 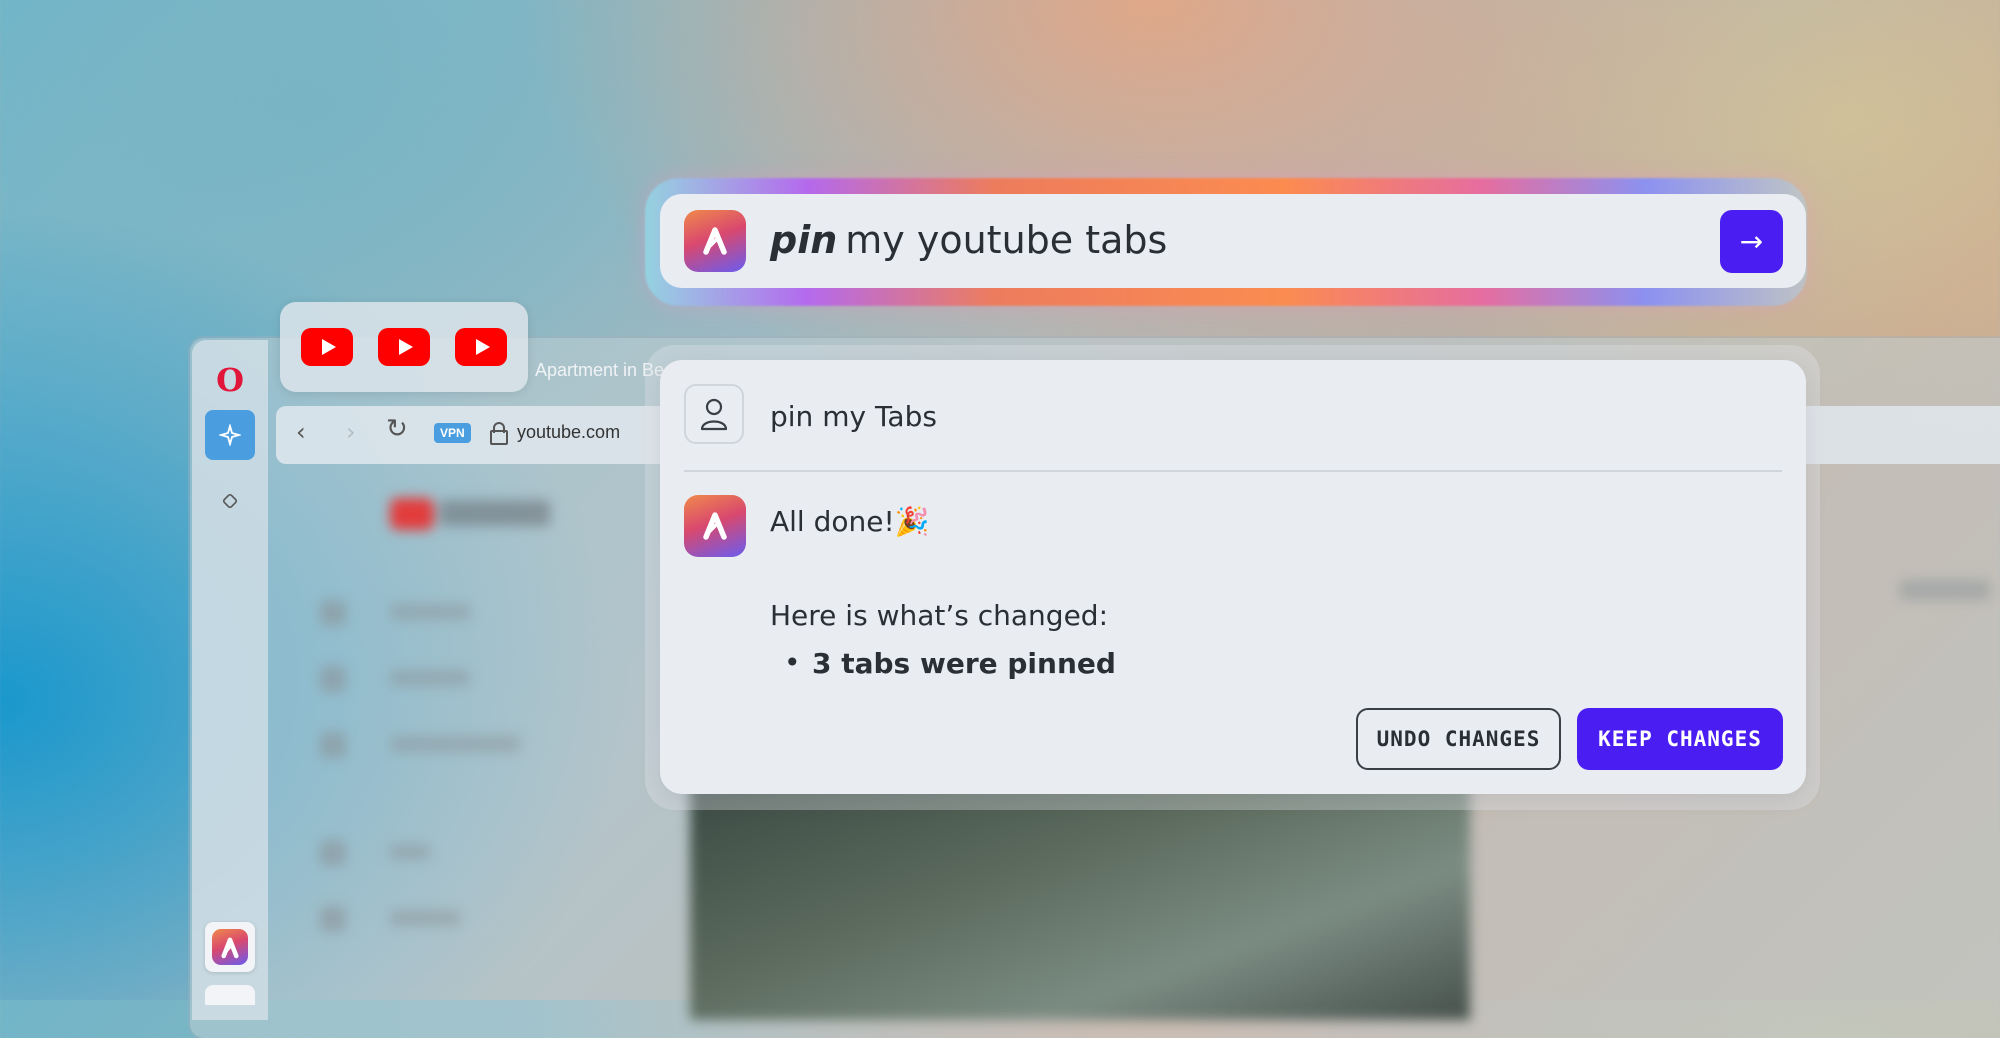 I want to click on send-button: →, so click(x=1751, y=241).